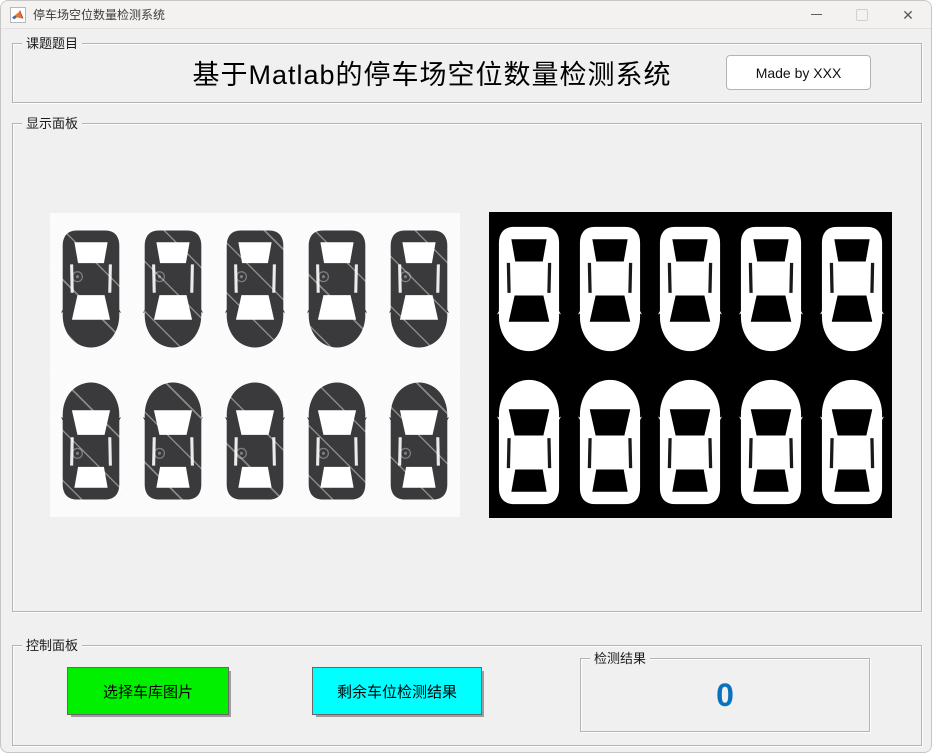  What do you see at coordinates (99, 15) in the screenshot?
I see `window-title: 停车场空位数量检测系统` at bounding box center [99, 15].